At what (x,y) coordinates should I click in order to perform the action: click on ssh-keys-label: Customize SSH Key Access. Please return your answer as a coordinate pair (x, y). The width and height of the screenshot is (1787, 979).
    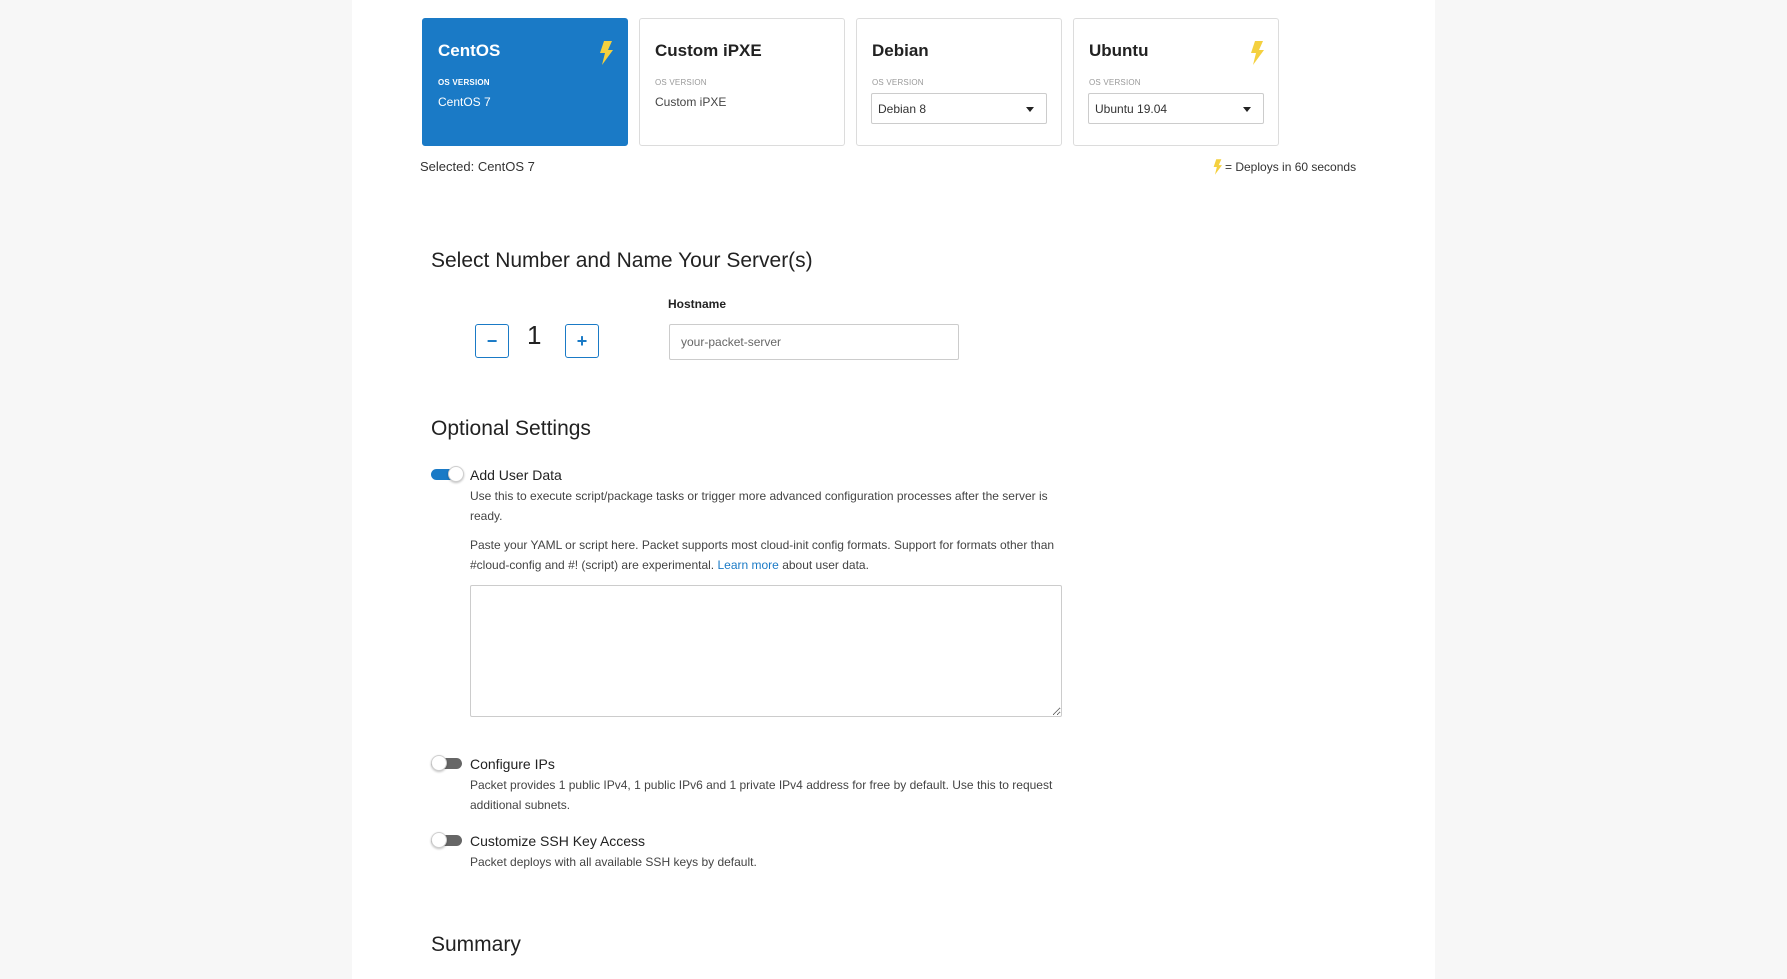
    Looking at the image, I should click on (558, 841).